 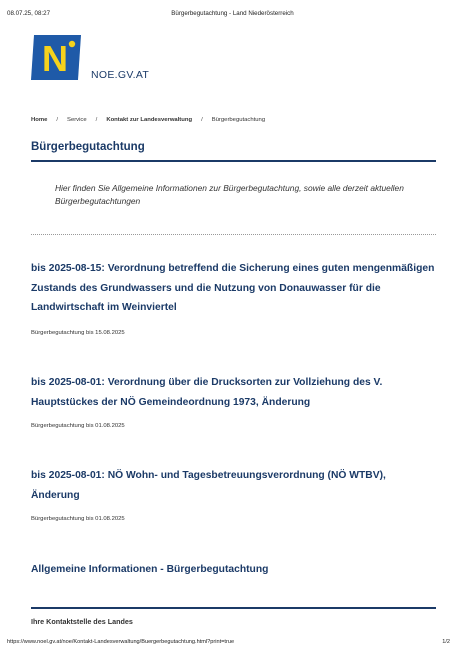 What do you see at coordinates (233, 234) in the screenshot?
I see `dotted-divider` at bounding box center [233, 234].